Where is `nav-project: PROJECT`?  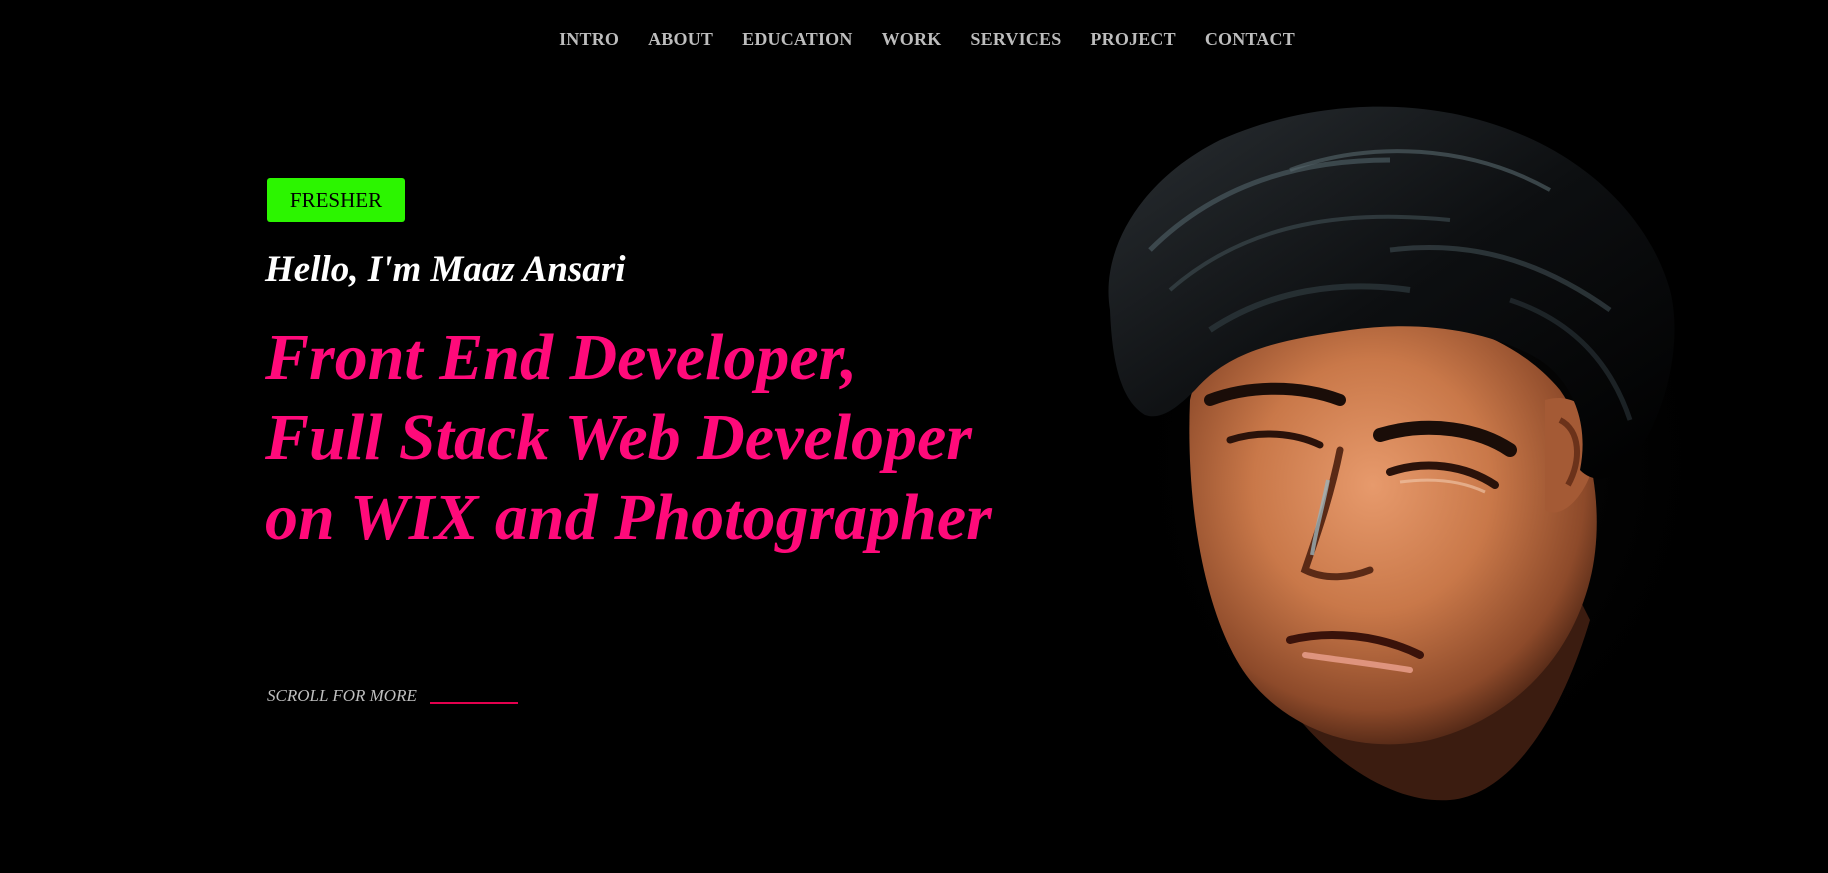
nav-project: PROJECT is located at coordinates (1132, 39).